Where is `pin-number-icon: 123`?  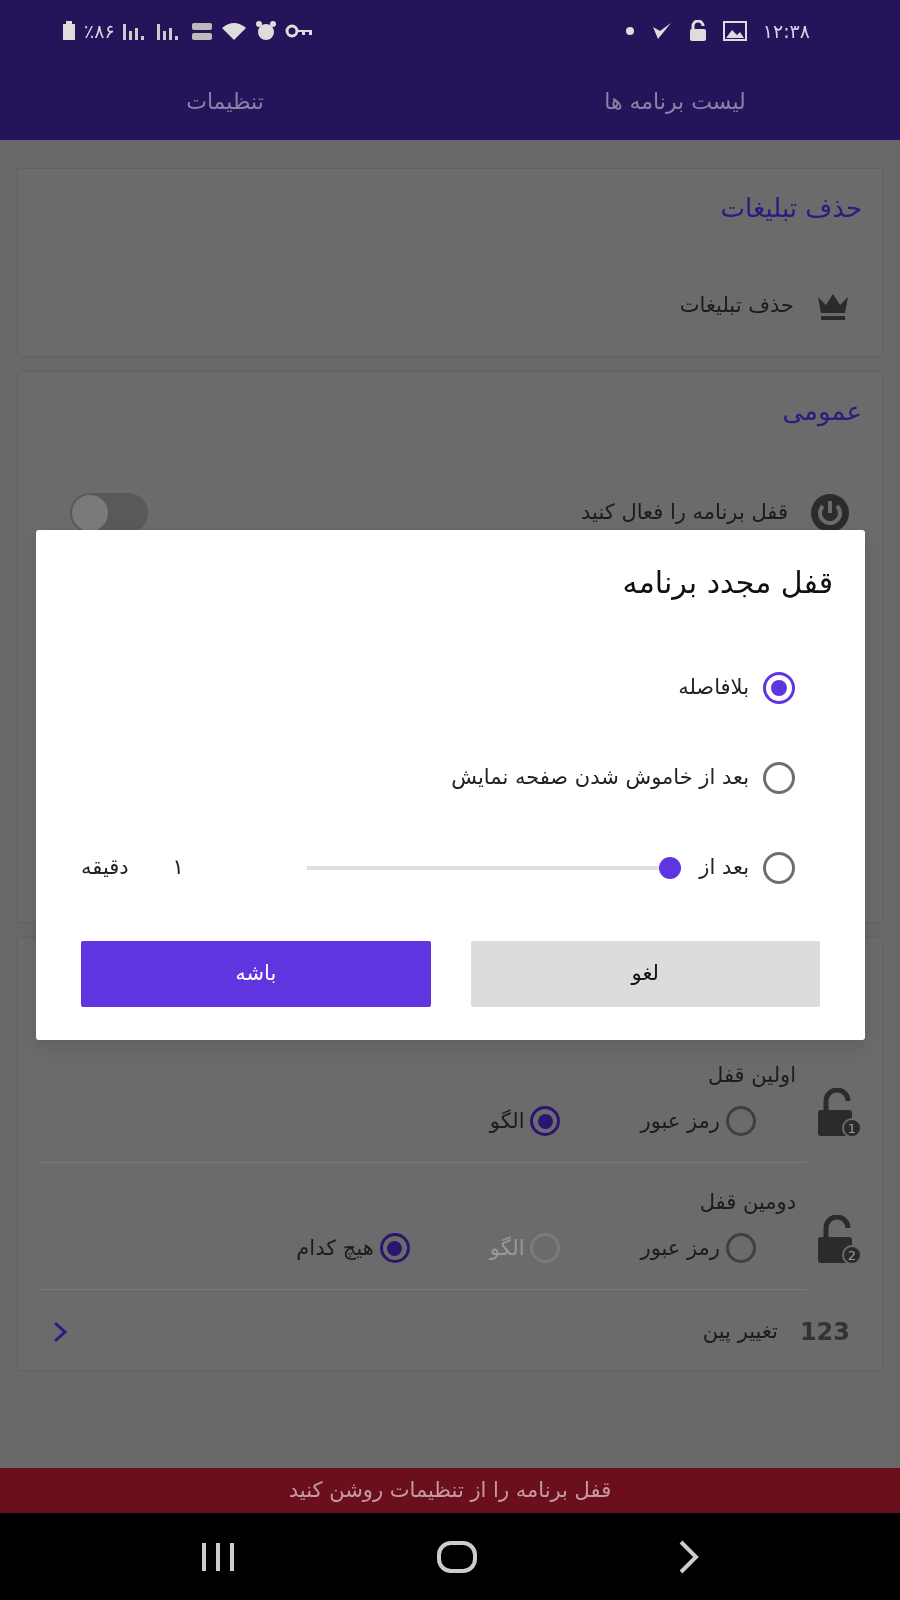
pin-number-icon: 123 is located at coordinates (824, 1331).